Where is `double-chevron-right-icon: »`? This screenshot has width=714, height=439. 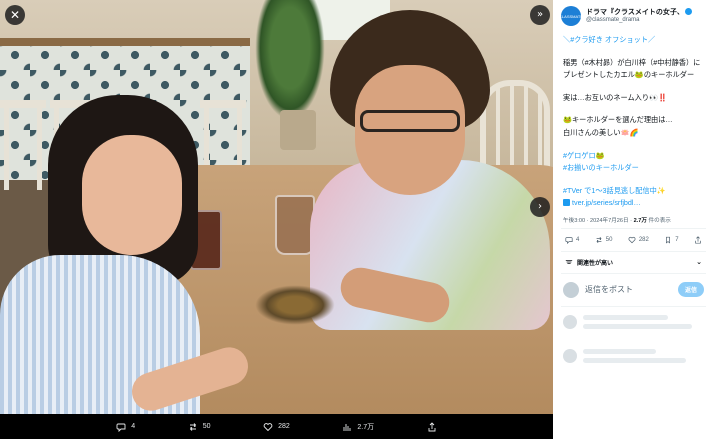
double-chevron-right-icon: » is located at coordinates (540, 14).